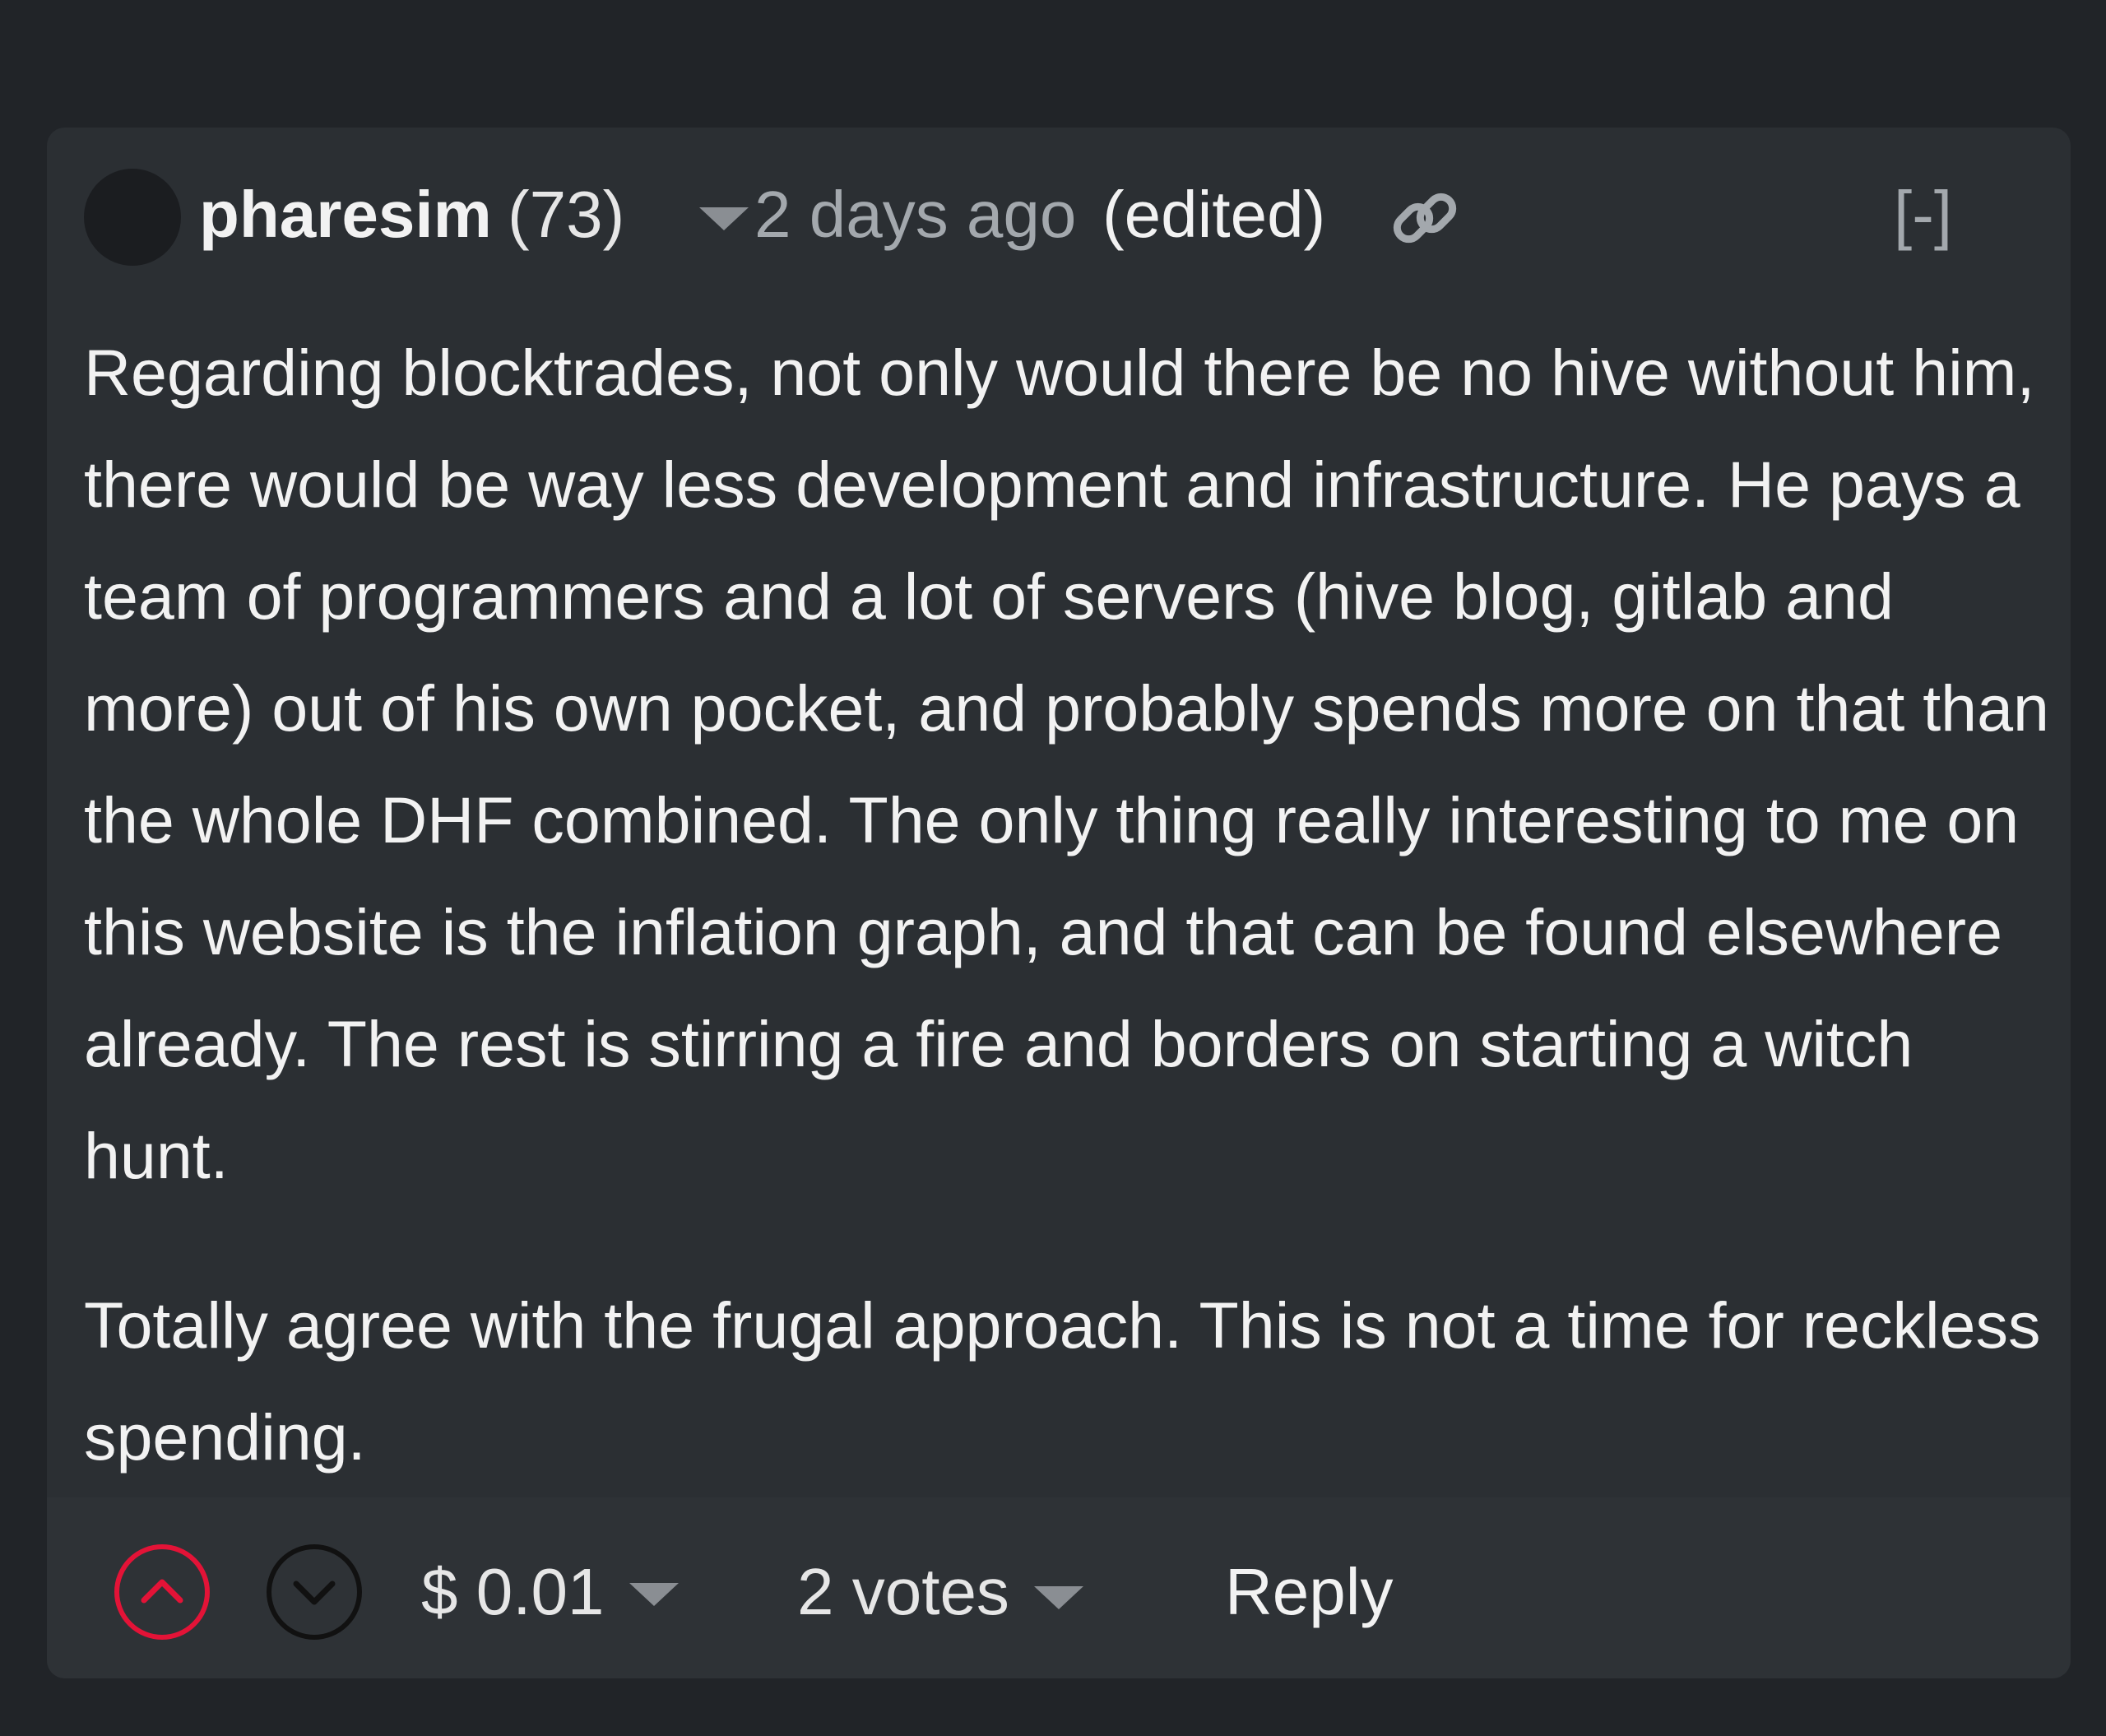 This screenshot has width=2106, height=1736. I want to click on chevron-down-circle-icon, so click(314, 1592).